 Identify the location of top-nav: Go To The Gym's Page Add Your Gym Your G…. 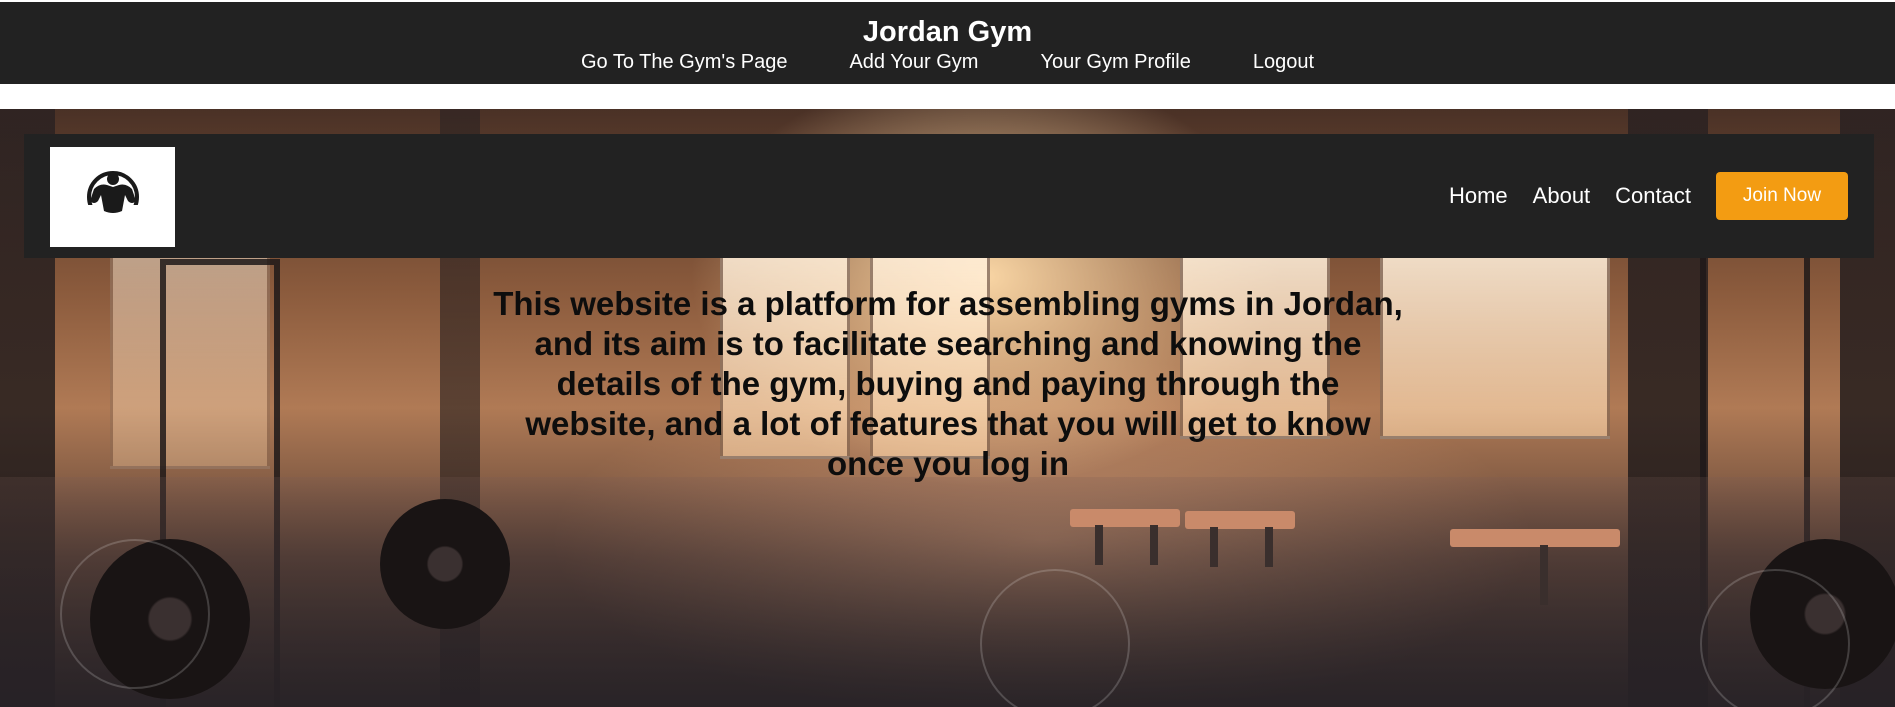
(947, 62).